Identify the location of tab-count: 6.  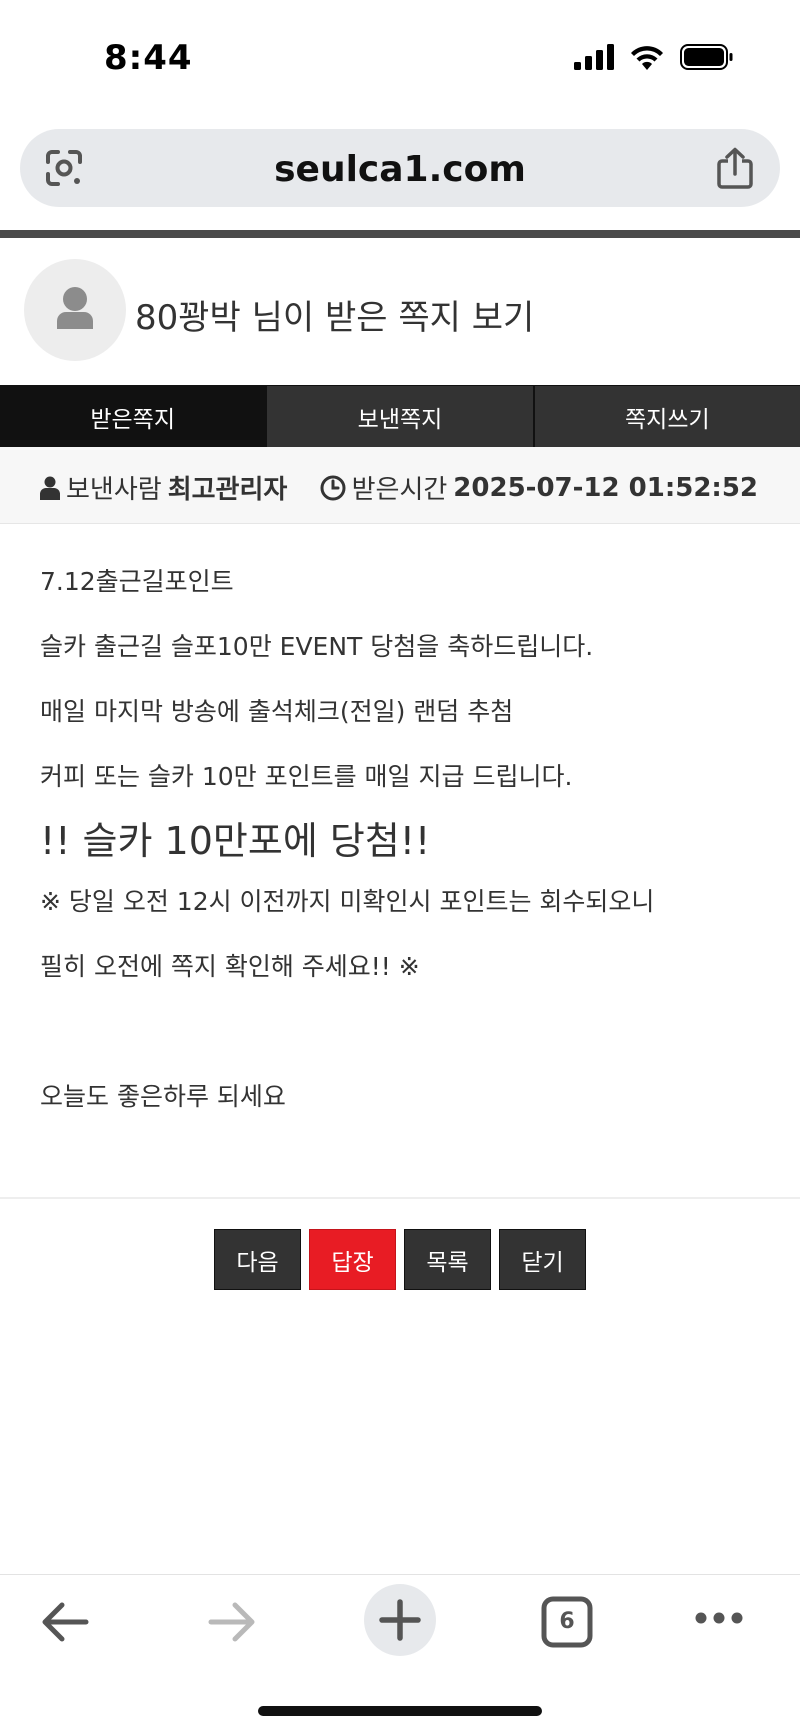
(567, 1621).